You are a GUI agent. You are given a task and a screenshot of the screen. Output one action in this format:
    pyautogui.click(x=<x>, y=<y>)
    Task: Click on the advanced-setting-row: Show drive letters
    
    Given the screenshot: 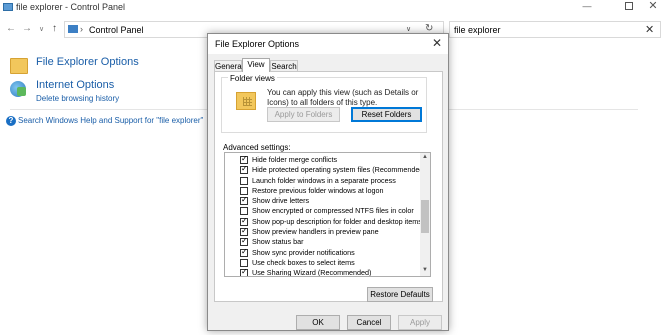 What is the action you would take?
    pyautogui.click(x=322, y=200)
    